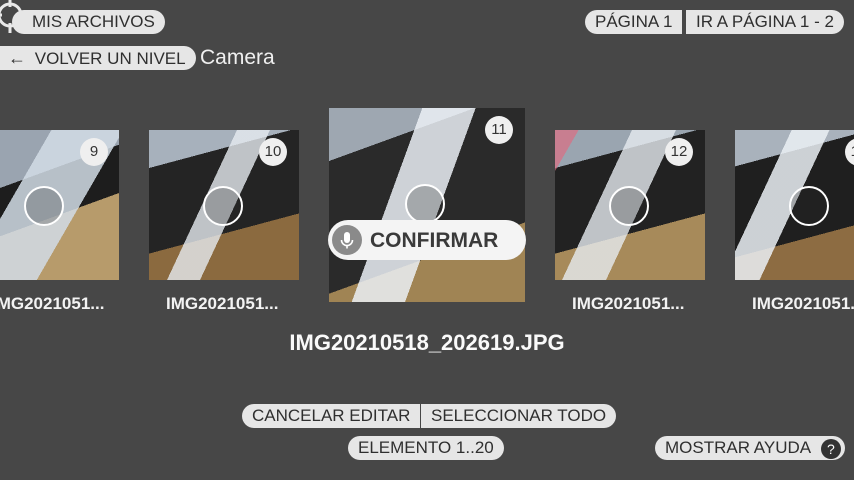 The width and height of the screenshot is (854, 480). I want to click on arrow-left-icon: ←, so click(17, 58).